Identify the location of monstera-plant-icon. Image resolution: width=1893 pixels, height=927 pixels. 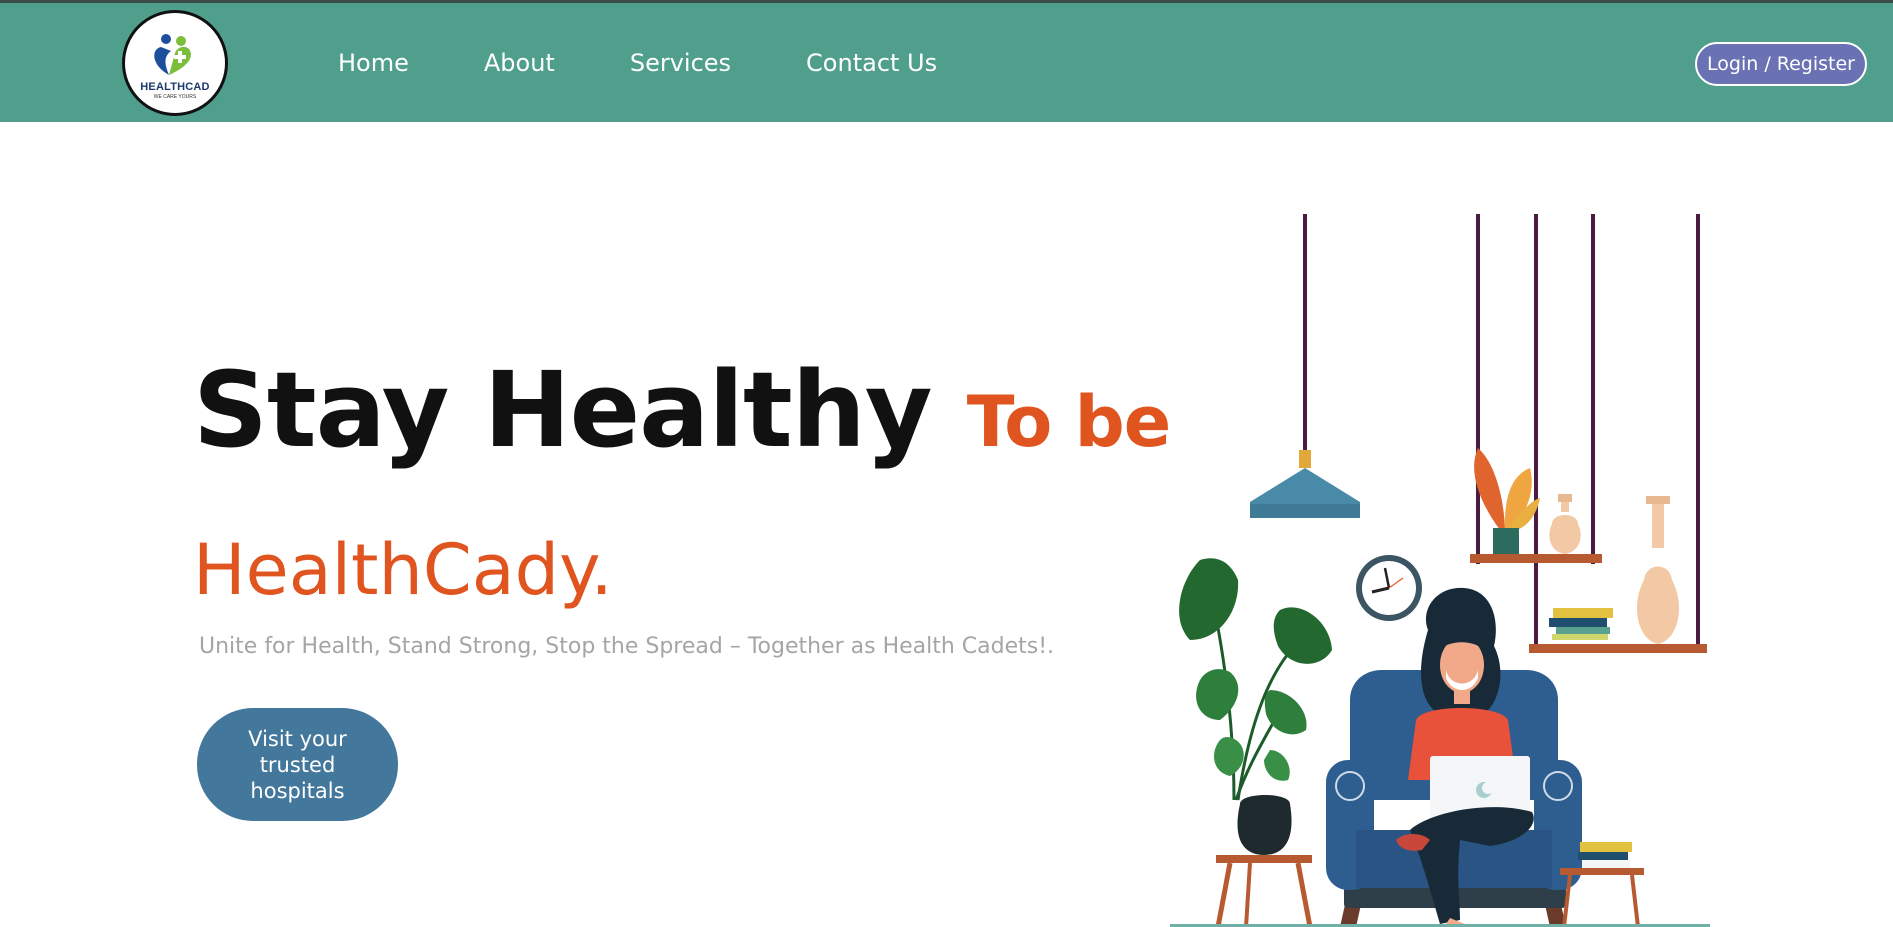
(1255, 706).